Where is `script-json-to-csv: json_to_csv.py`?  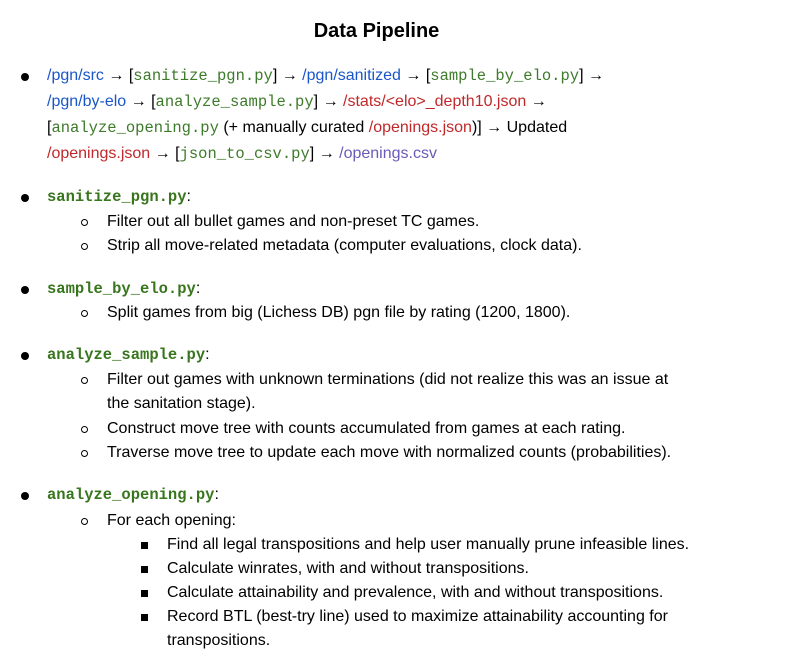
script-json-to-csv: json_to_csv.py is located at coordinates (244, 154).